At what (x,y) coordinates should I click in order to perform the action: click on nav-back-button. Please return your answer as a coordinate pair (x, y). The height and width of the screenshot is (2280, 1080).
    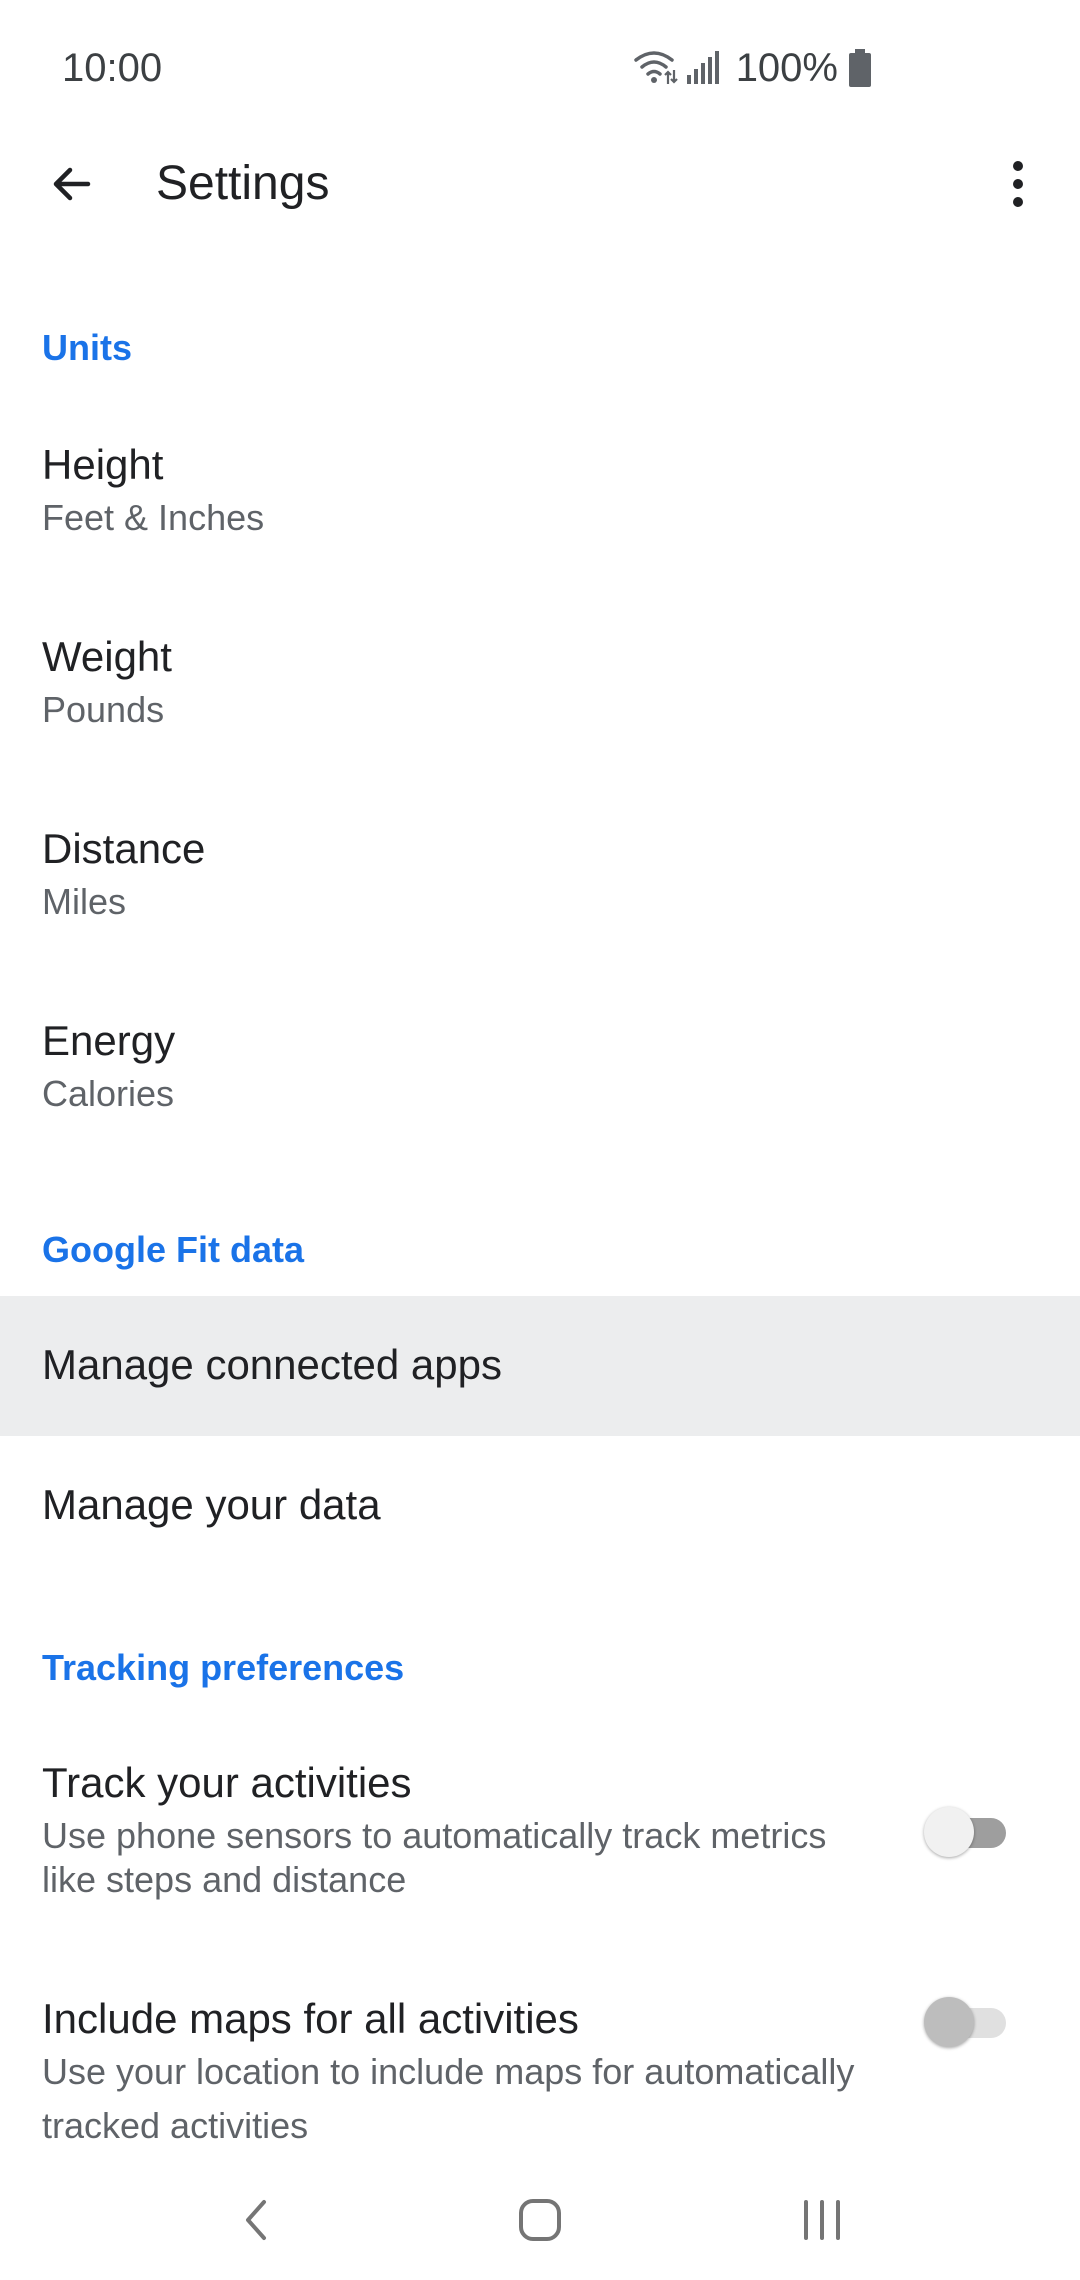
    Looking at the image, I should click on (258, 2220).